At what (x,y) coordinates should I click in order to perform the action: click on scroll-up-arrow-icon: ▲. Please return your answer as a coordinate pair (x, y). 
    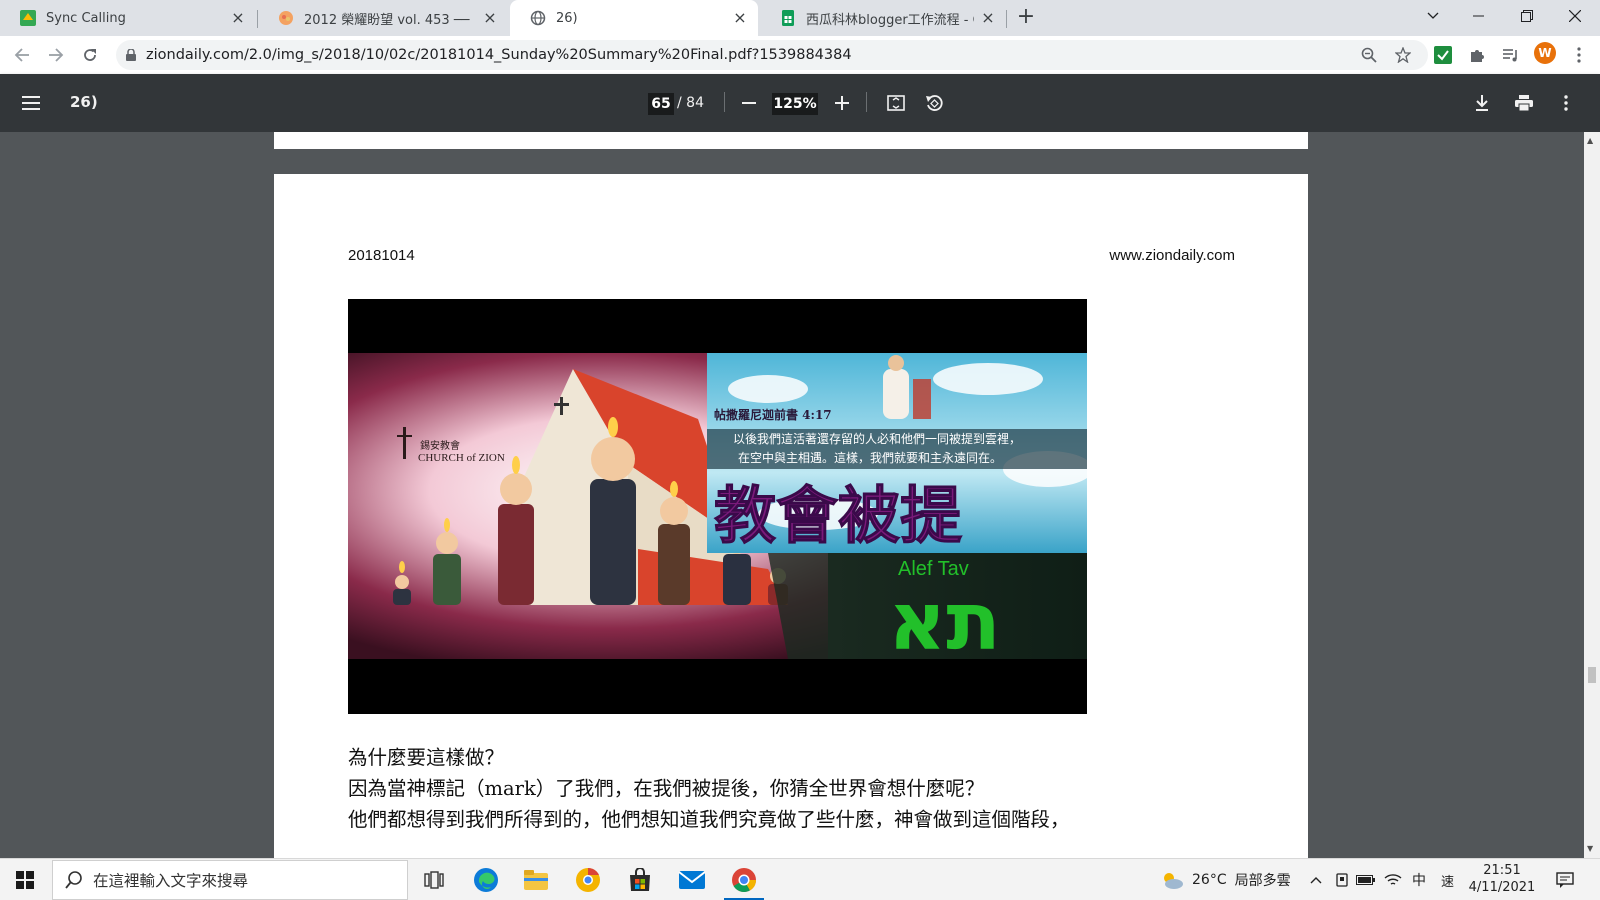
    Looking at the image, I should click on (1590, 140).